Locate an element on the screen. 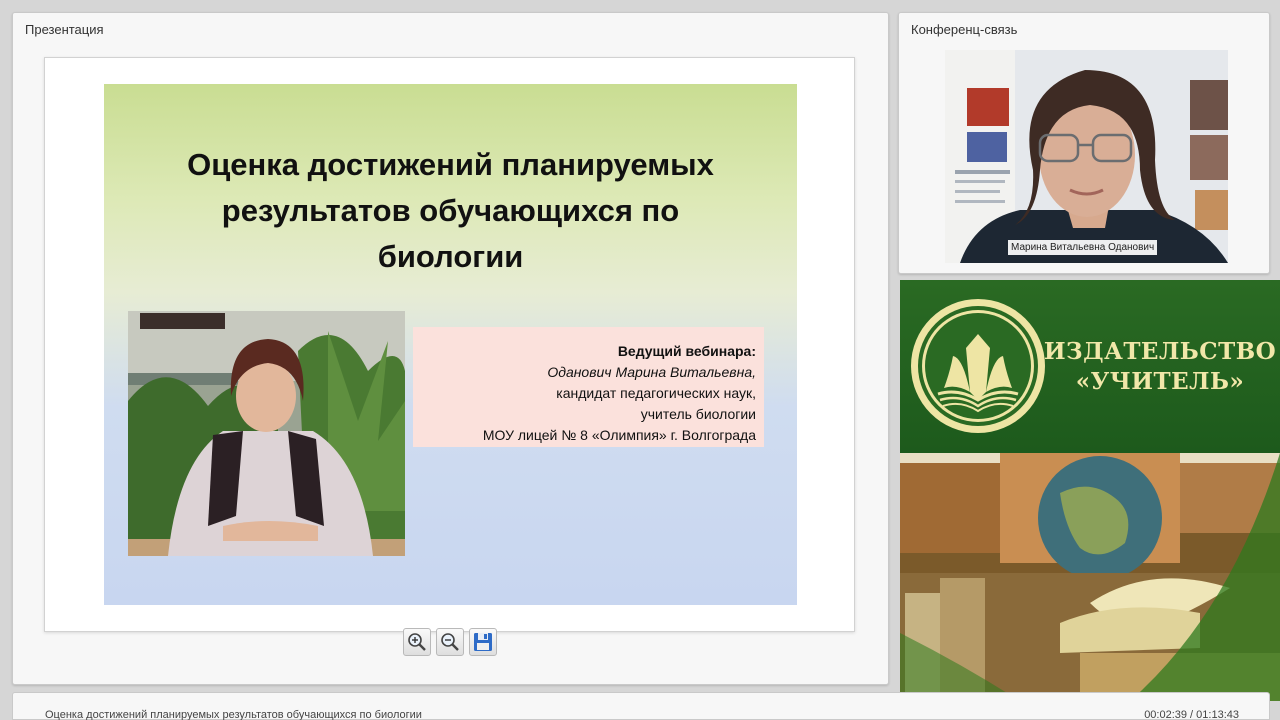 The image size is (1280, 720). slide-title-line: результатов обучающихся по is located at coordinates (450, 210).